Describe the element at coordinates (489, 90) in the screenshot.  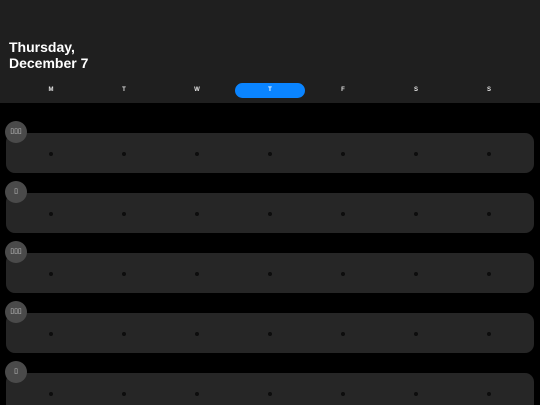
I see `weekday-tab-7: S` at that location.